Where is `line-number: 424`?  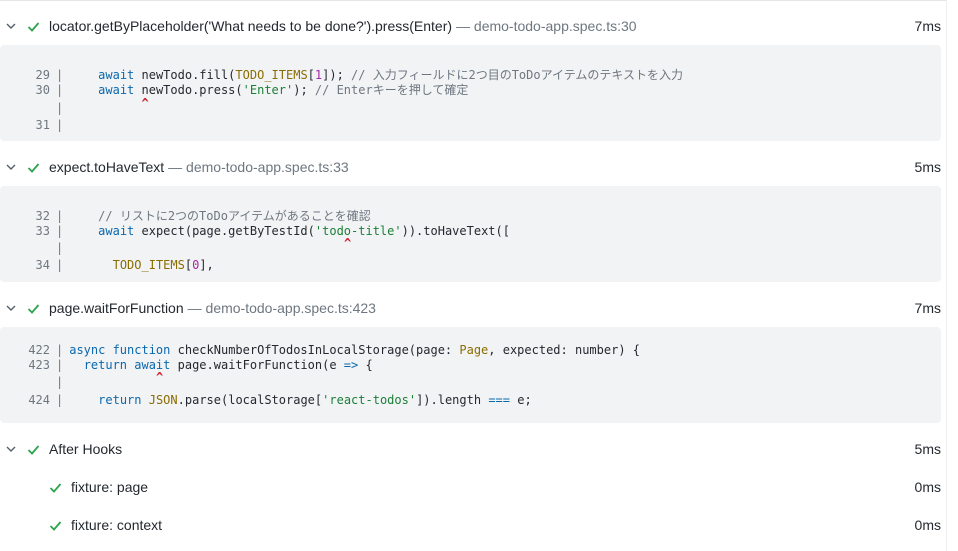 line-number: 424 is located at coordinates (39, 400).